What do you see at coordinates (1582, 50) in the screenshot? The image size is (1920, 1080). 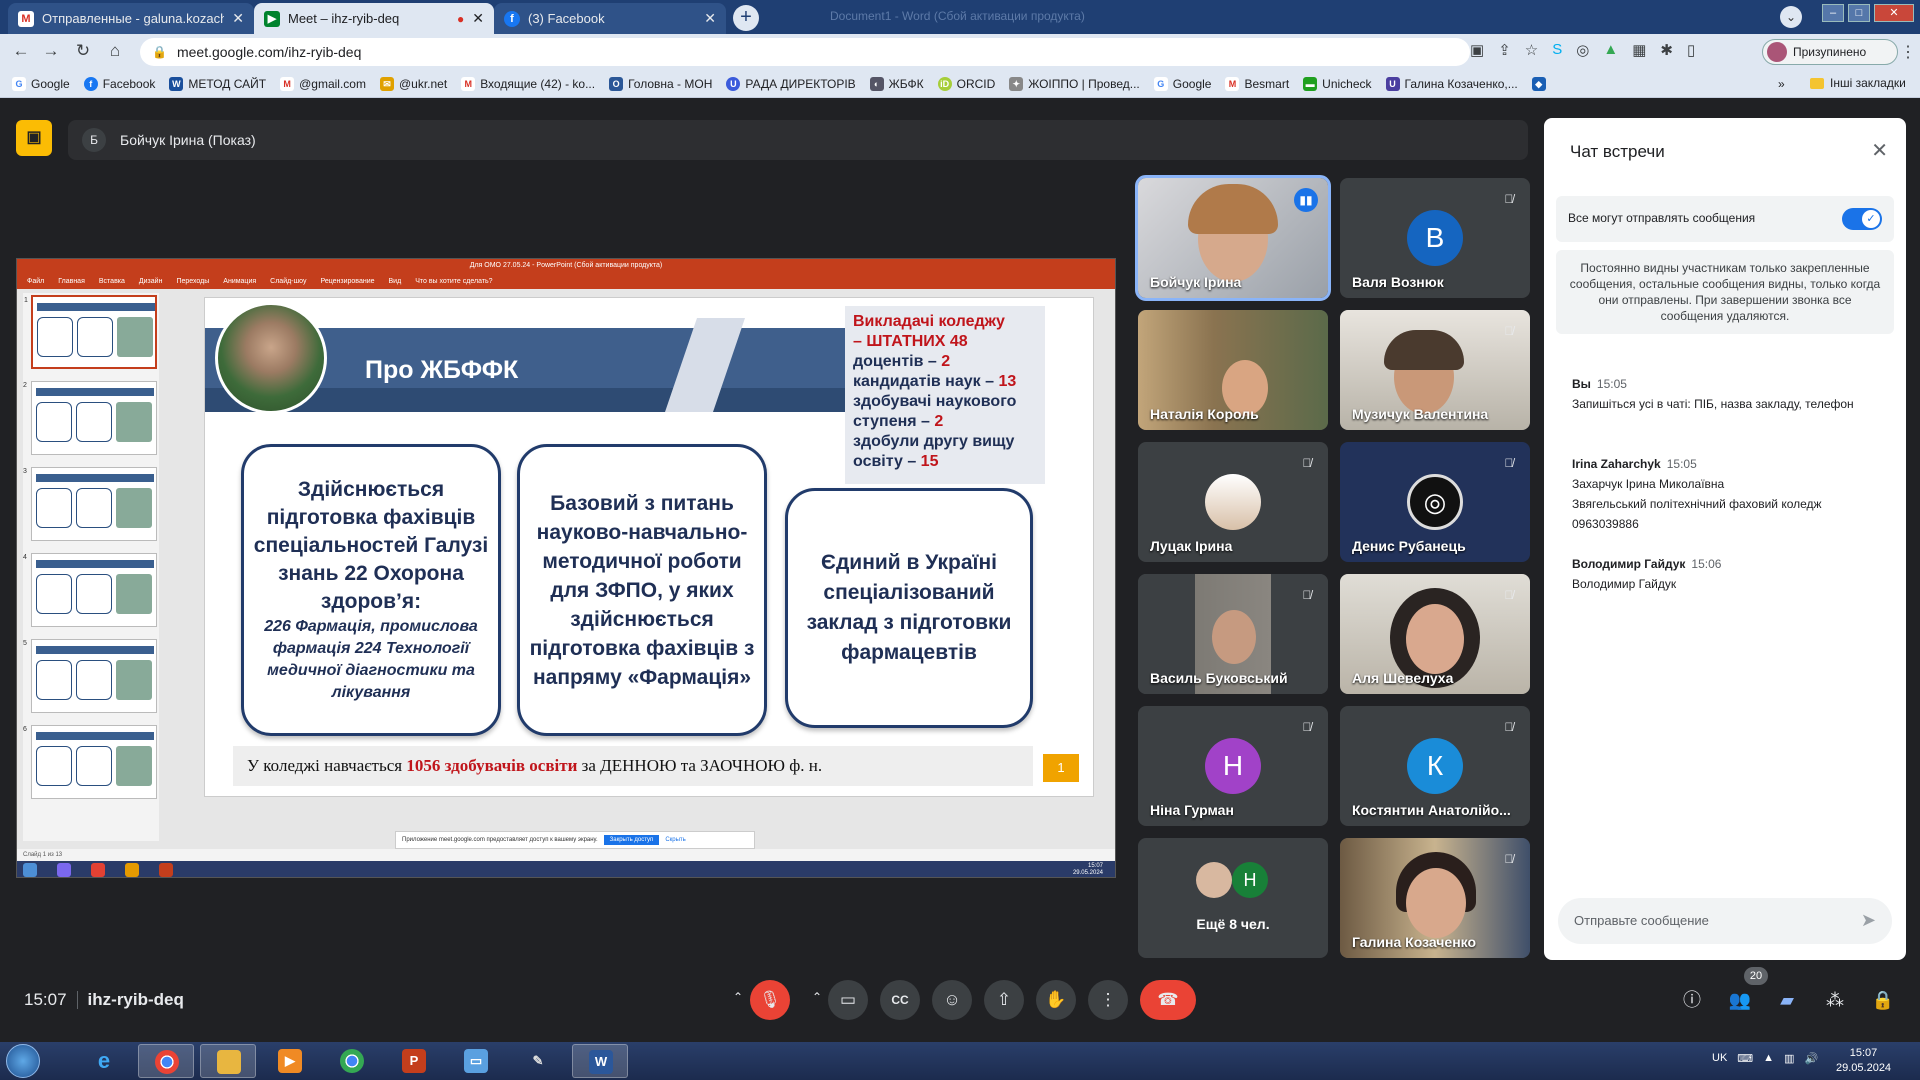 I see `extension-icon: ◎` at bounding box center [1582, 50].